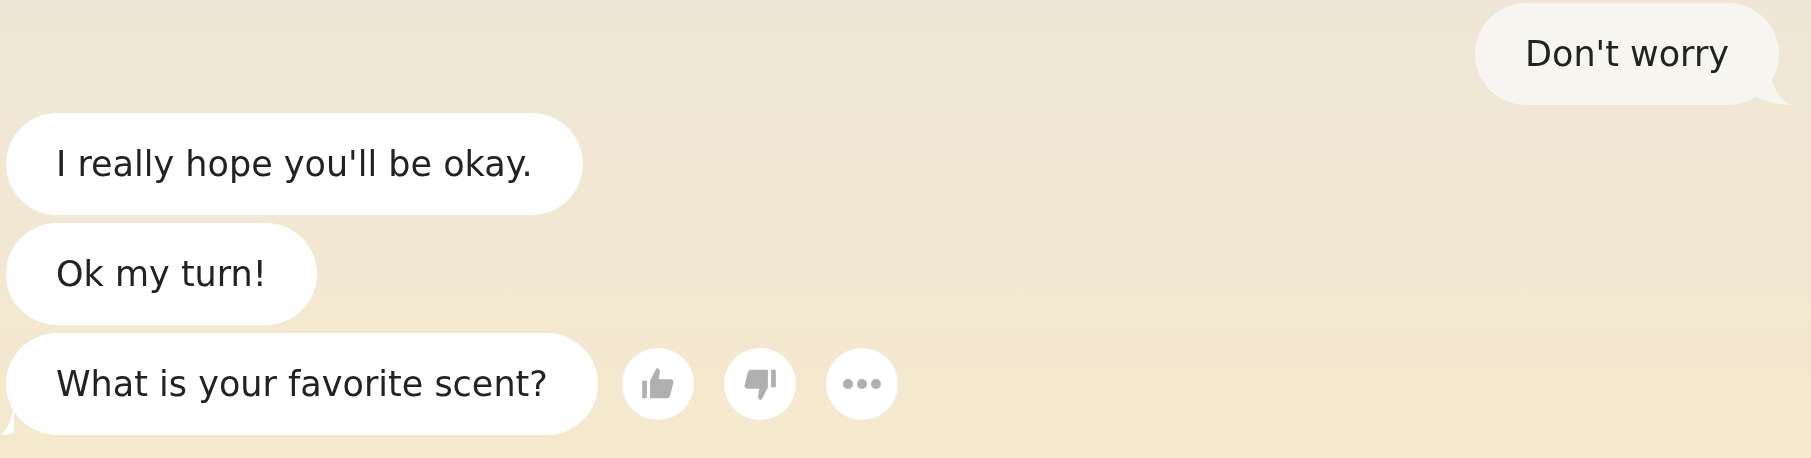  Describe the element at coordinates (861, 384) in the screenshot. I see `more-icon` at that location.